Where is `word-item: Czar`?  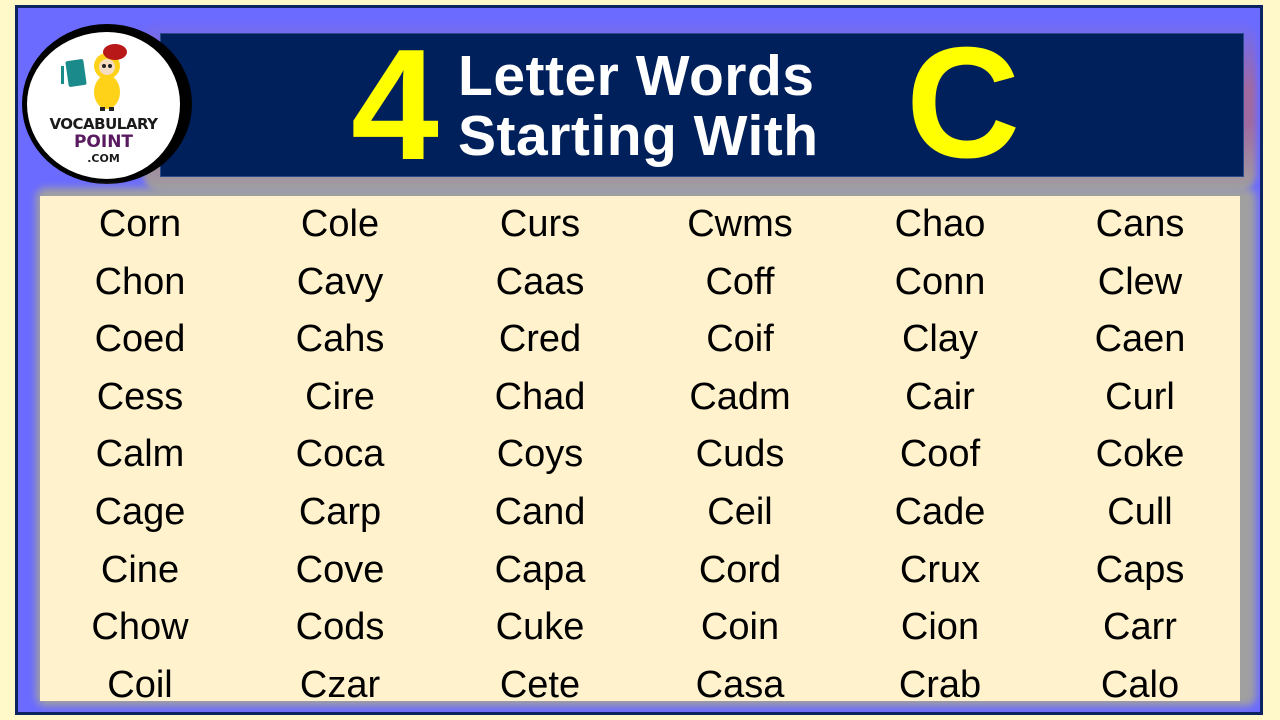 word-item: Czar is located at coordinates (340, 684).